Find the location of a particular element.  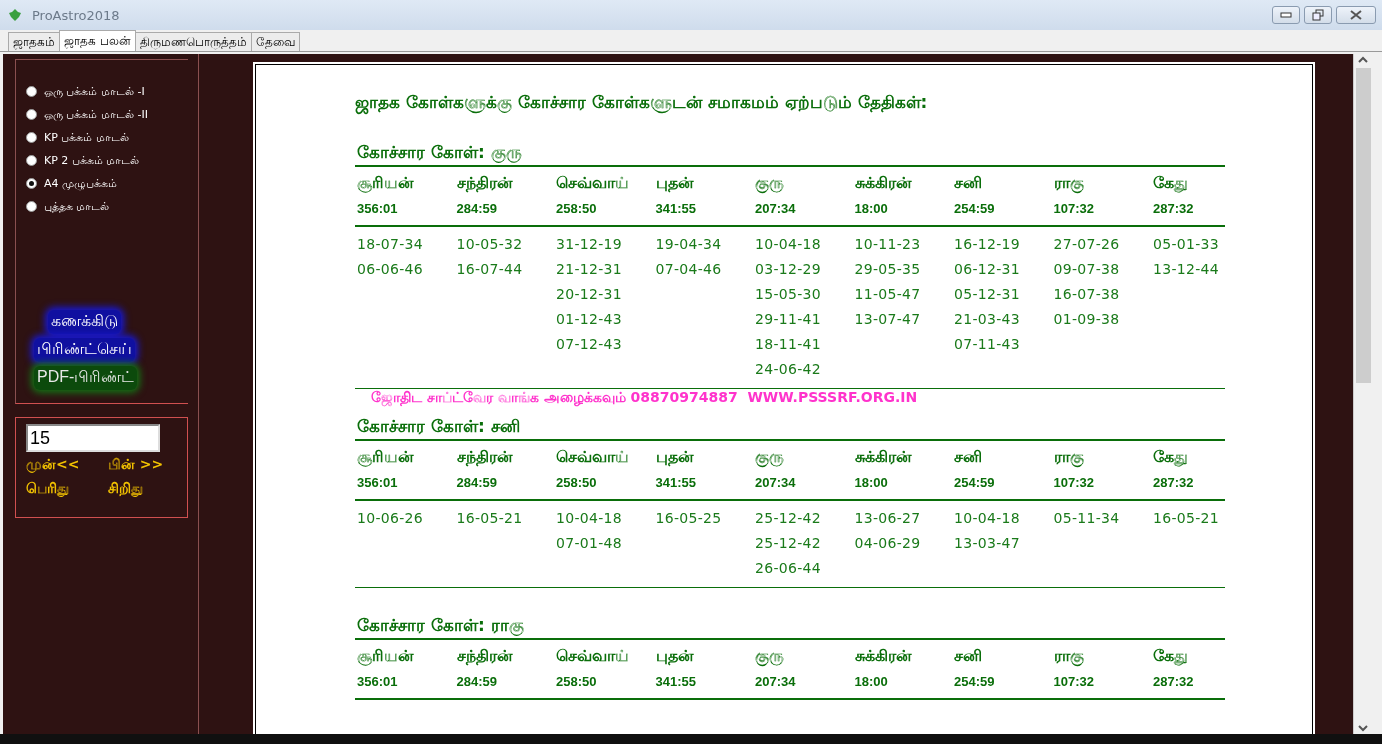

pdf-print-button: PDF-பிரிண்ட் is located at coordinates (86, 378).